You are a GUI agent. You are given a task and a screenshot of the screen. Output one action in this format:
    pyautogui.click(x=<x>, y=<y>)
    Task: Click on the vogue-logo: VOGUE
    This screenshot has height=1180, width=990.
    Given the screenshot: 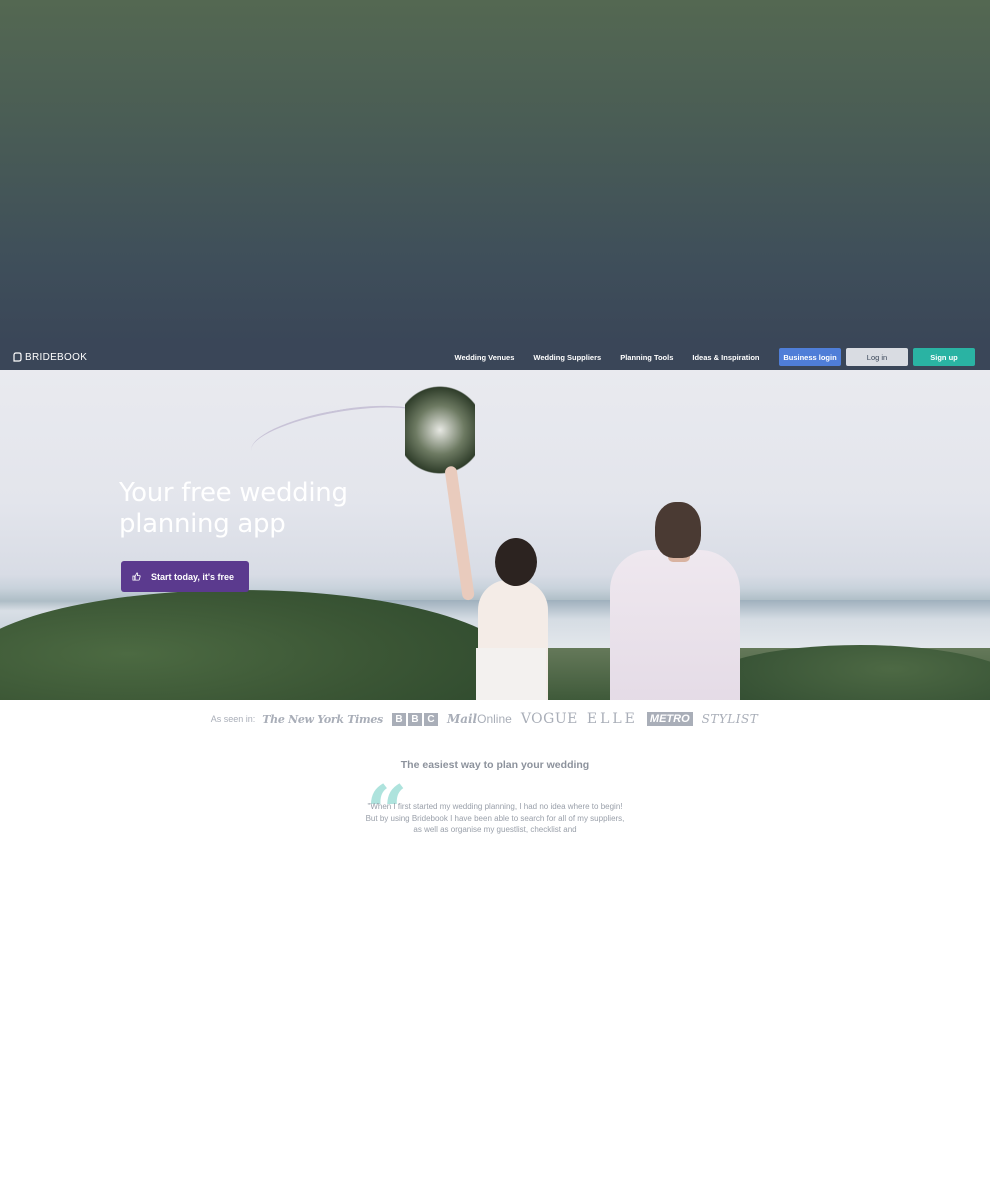 What is the action you would take?
    pyautogui.click(x=549, y=719)
    